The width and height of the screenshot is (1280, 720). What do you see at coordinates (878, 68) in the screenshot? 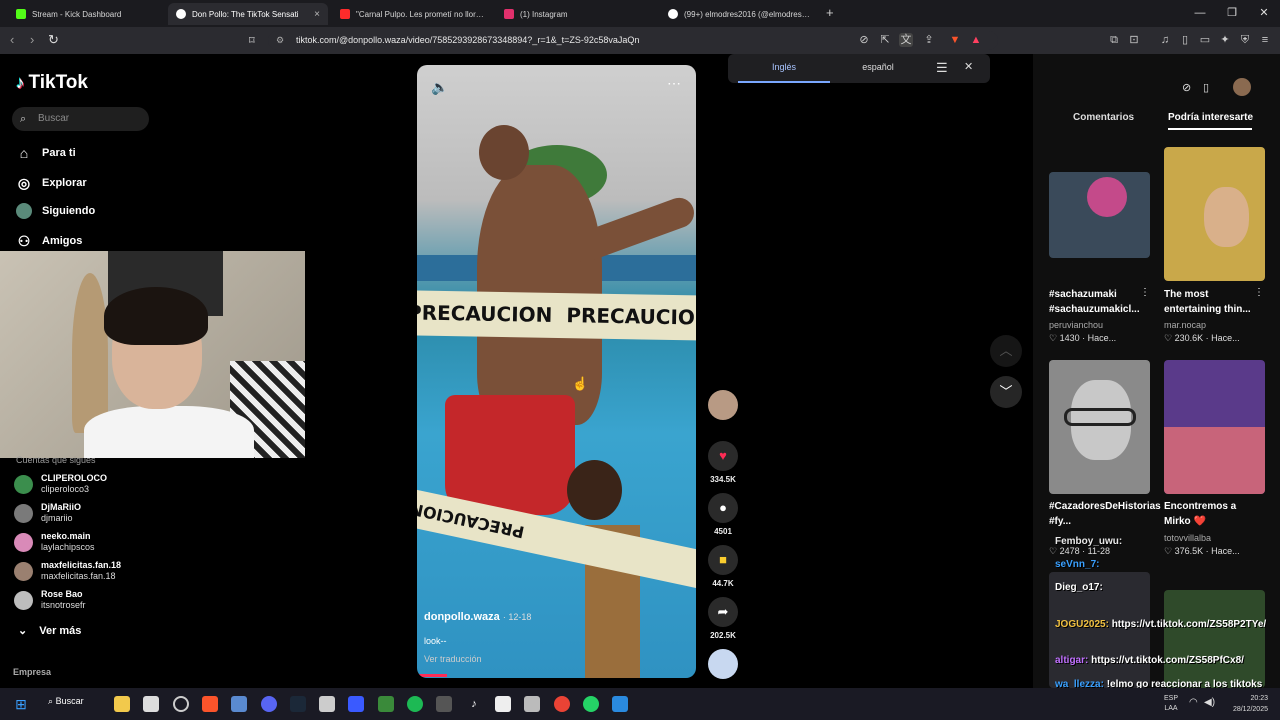
I see `lang-target-tab: español` at bounding box center [878, 68].